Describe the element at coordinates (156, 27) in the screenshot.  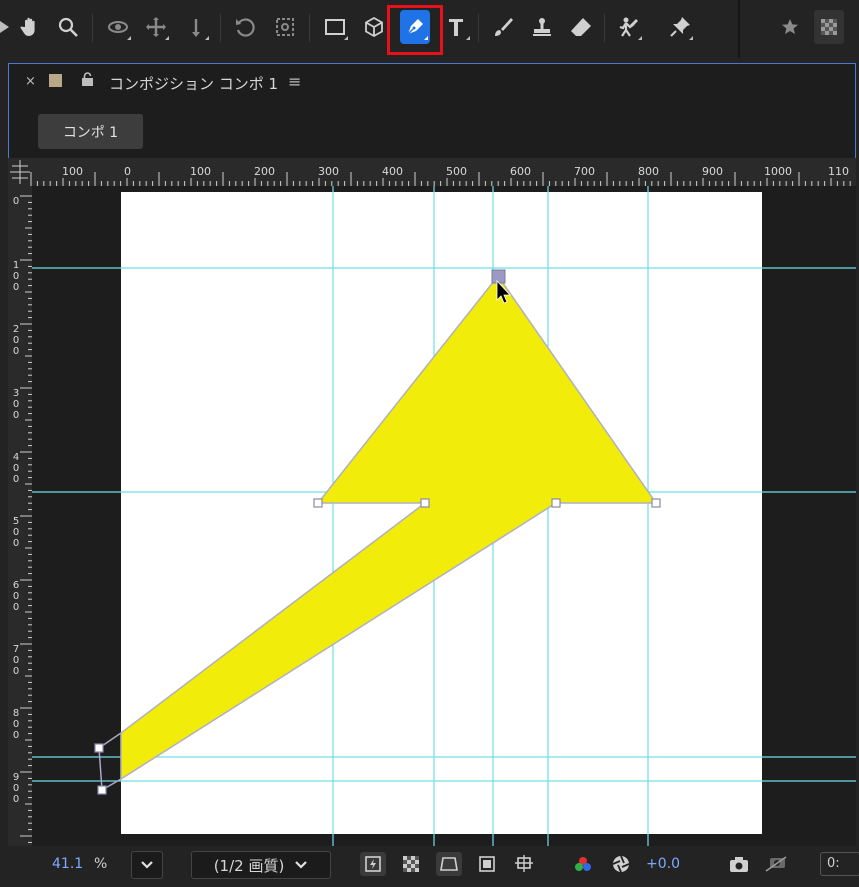
I see `pan-camera-tool` at that location.